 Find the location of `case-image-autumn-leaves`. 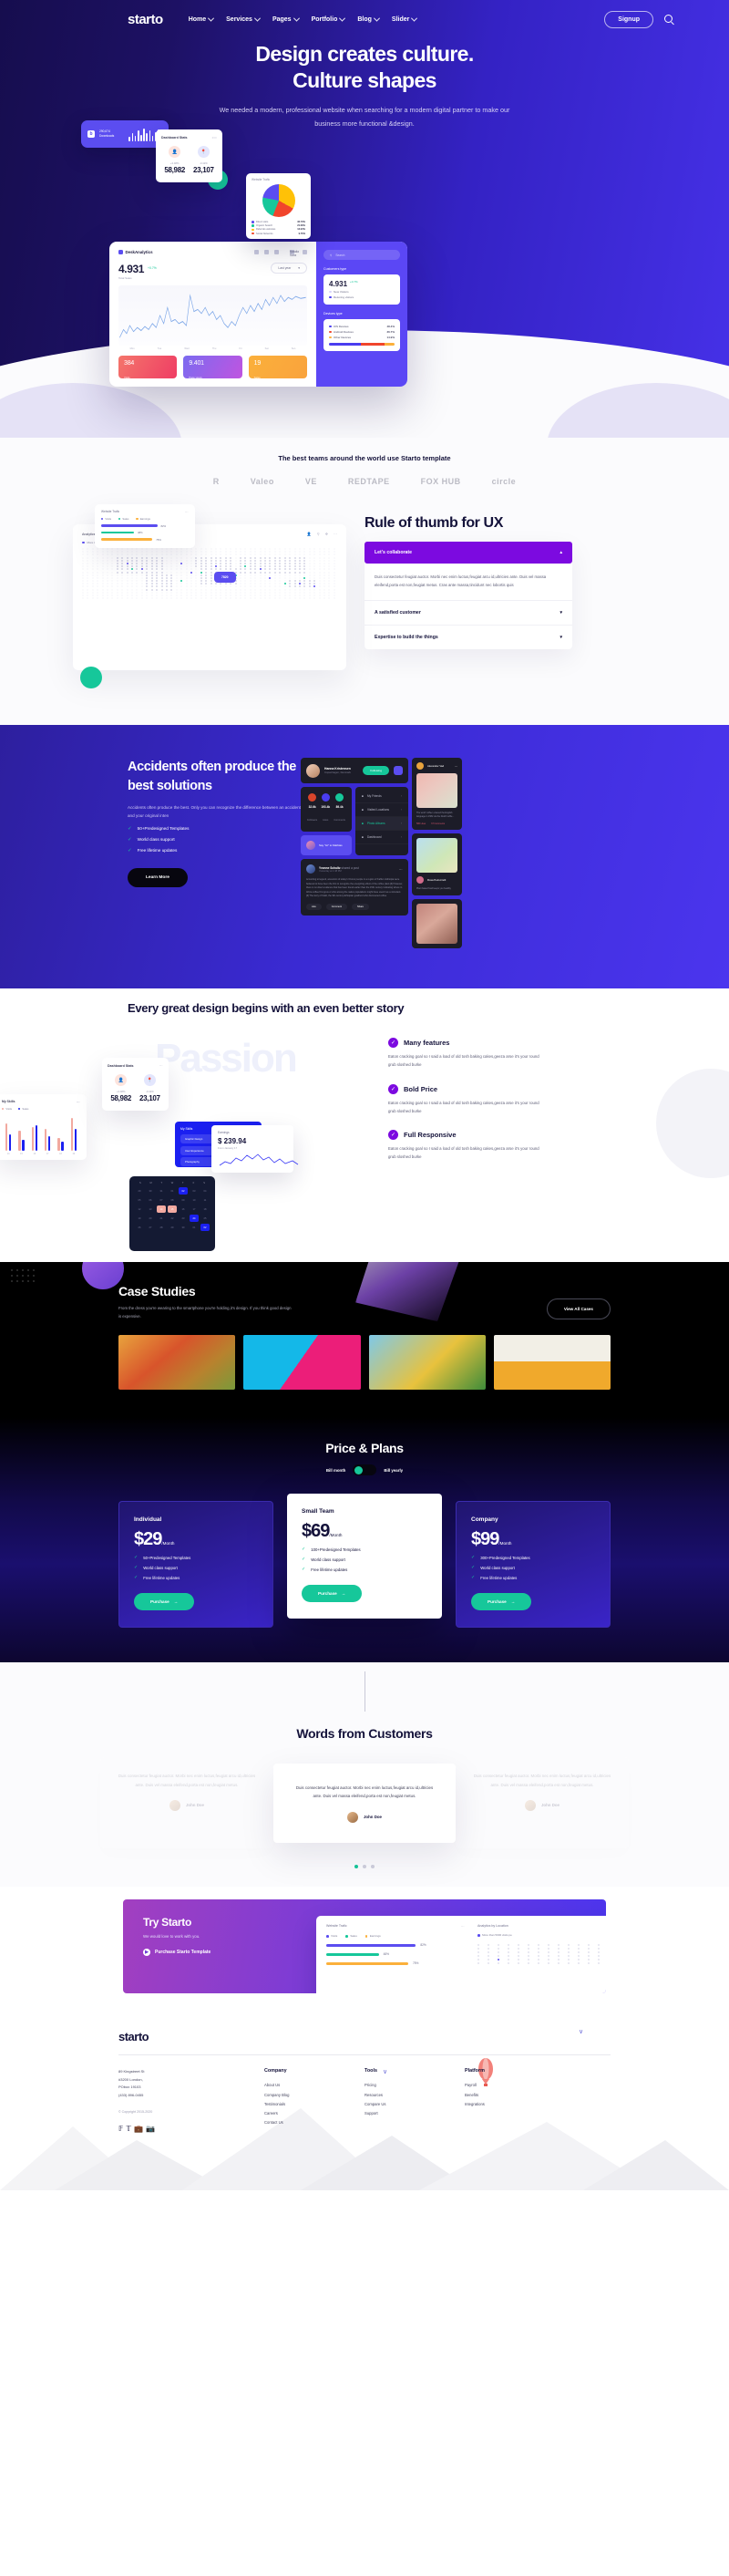

case-image-autumn-leaves is located at coordinates (177, 1363).